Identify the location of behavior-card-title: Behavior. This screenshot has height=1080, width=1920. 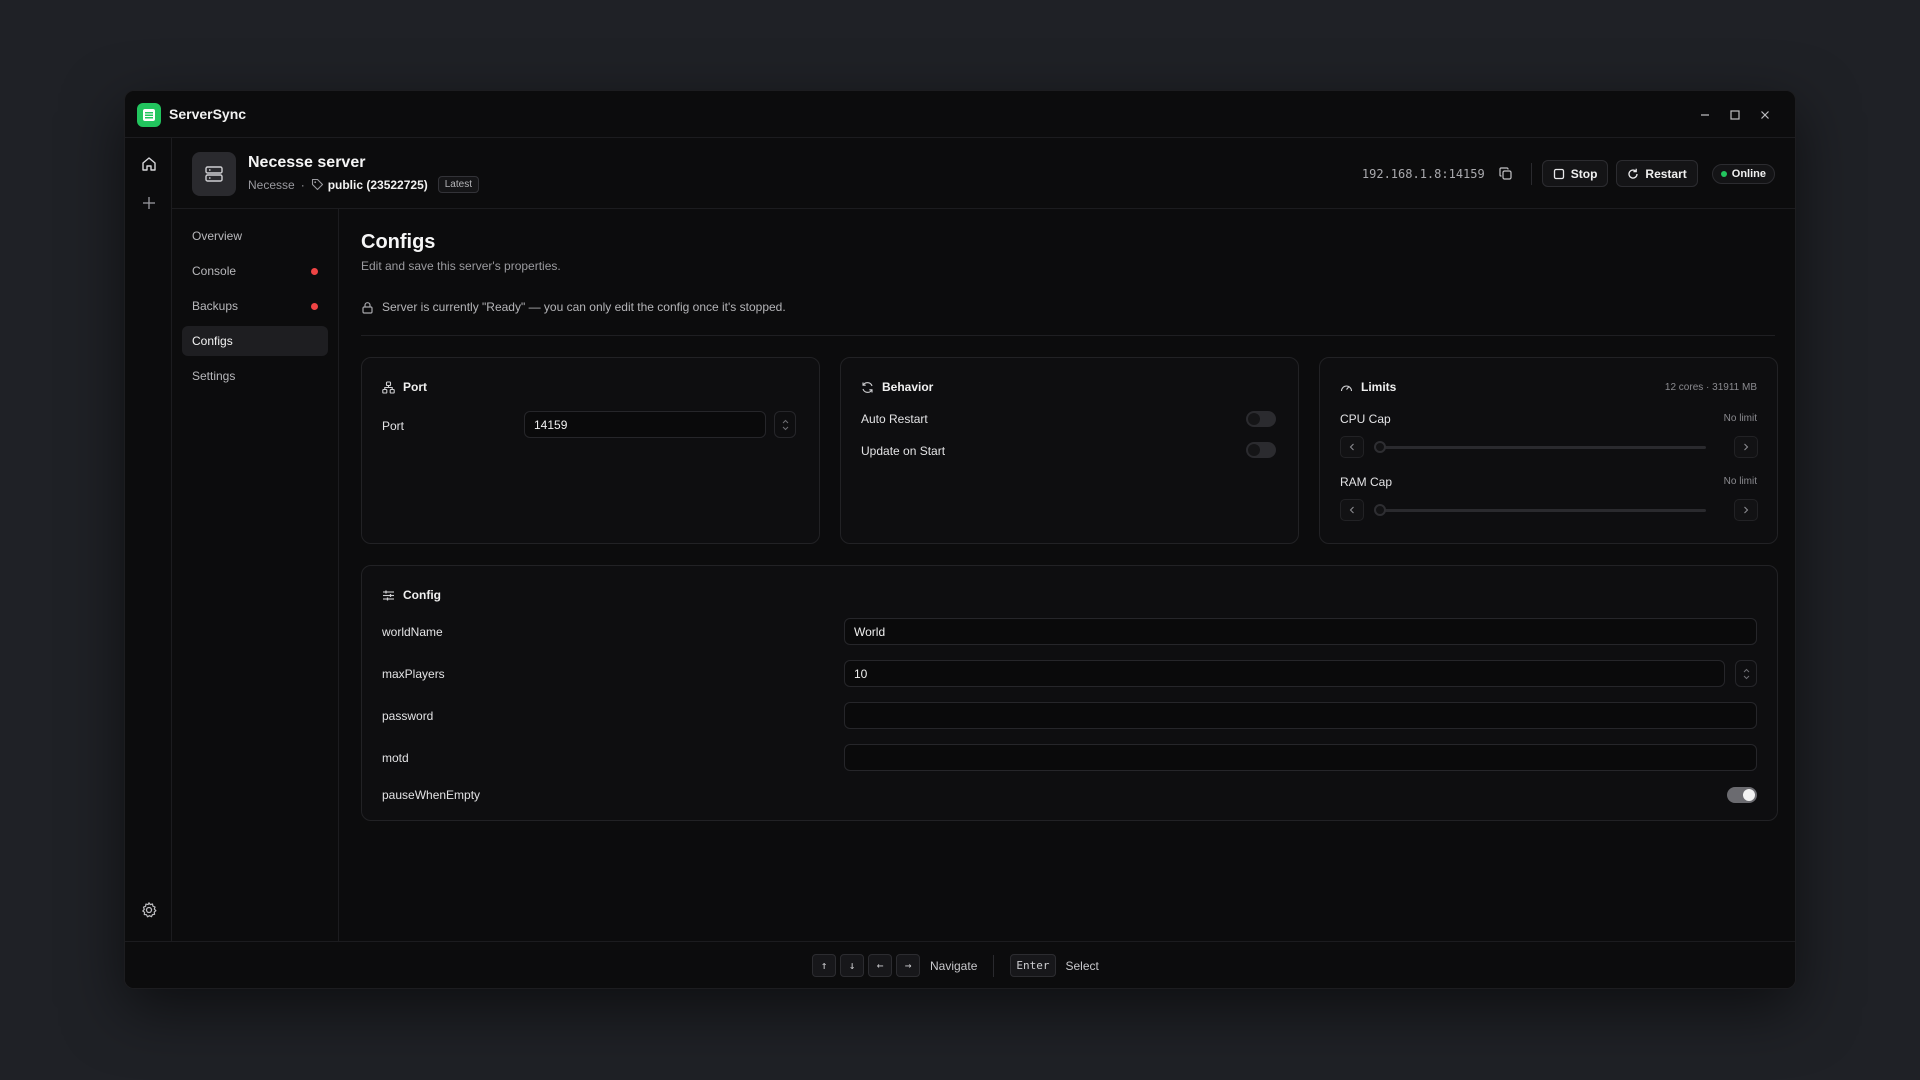
(897, 387).